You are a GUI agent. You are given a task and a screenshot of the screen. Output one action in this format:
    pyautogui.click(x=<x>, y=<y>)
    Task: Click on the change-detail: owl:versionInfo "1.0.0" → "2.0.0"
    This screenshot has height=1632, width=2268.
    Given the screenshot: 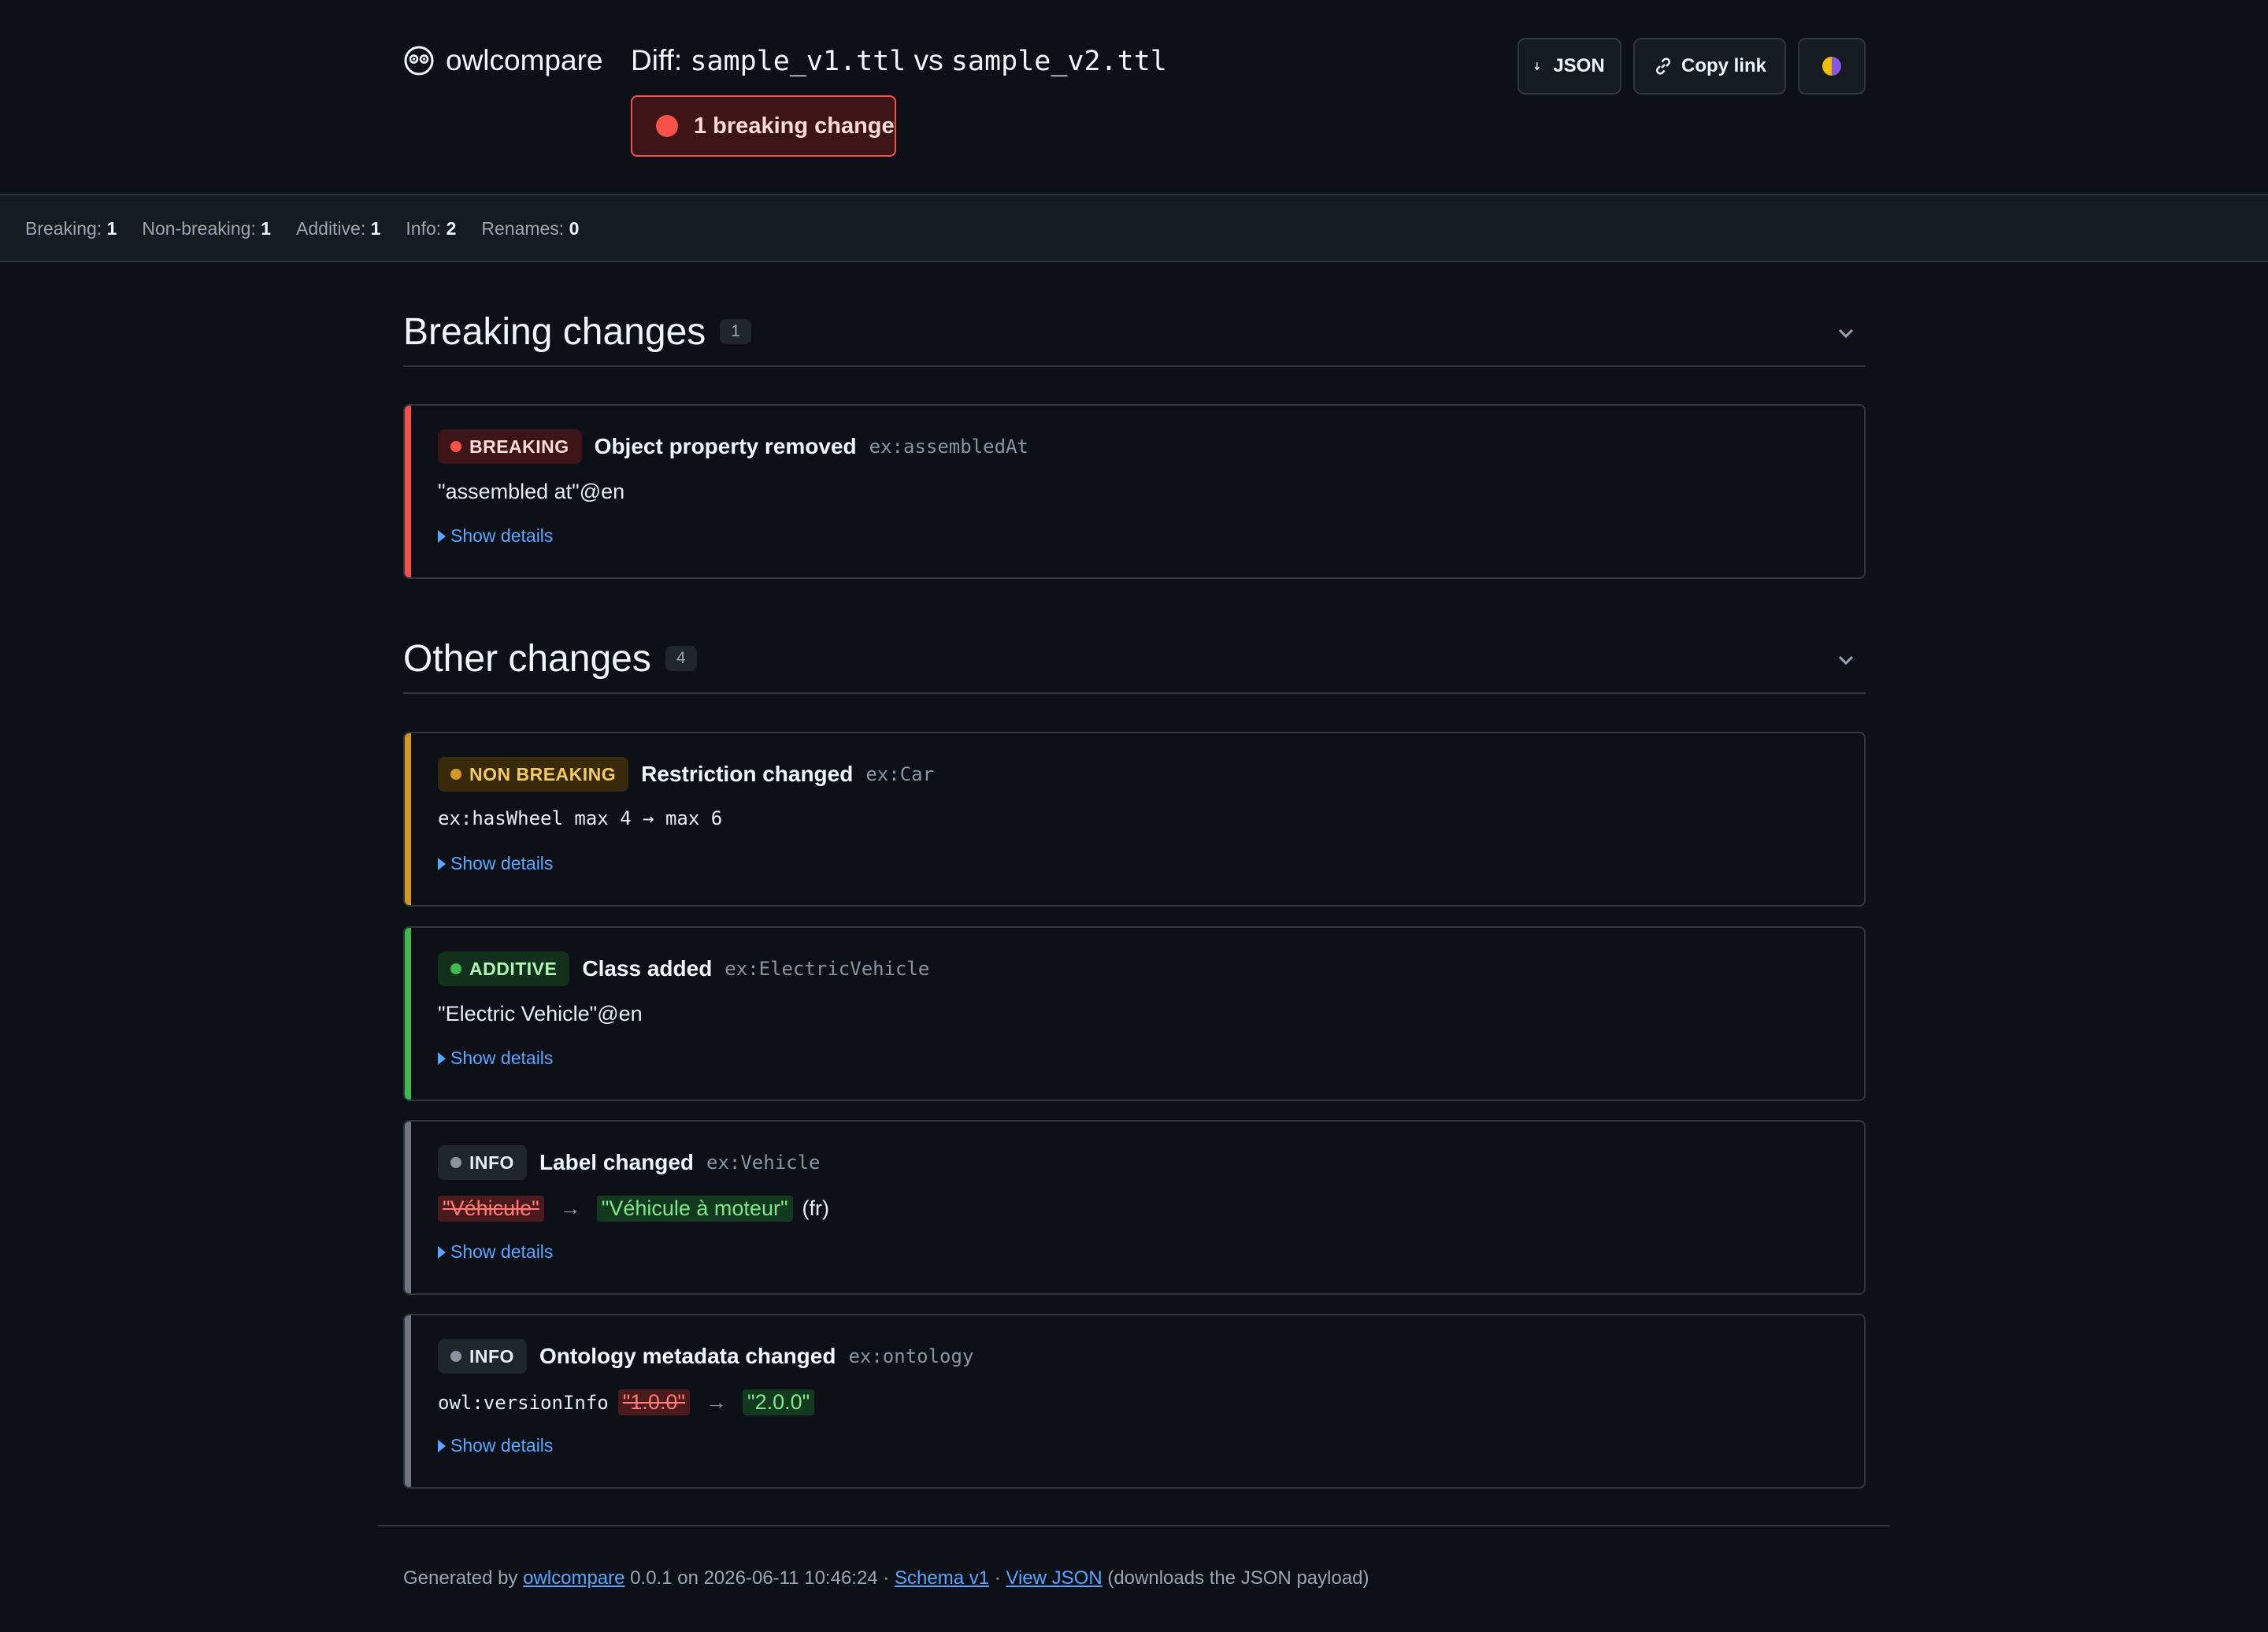 What is the action you would take?
    pyautogui.click(x=626, y=1402)
    